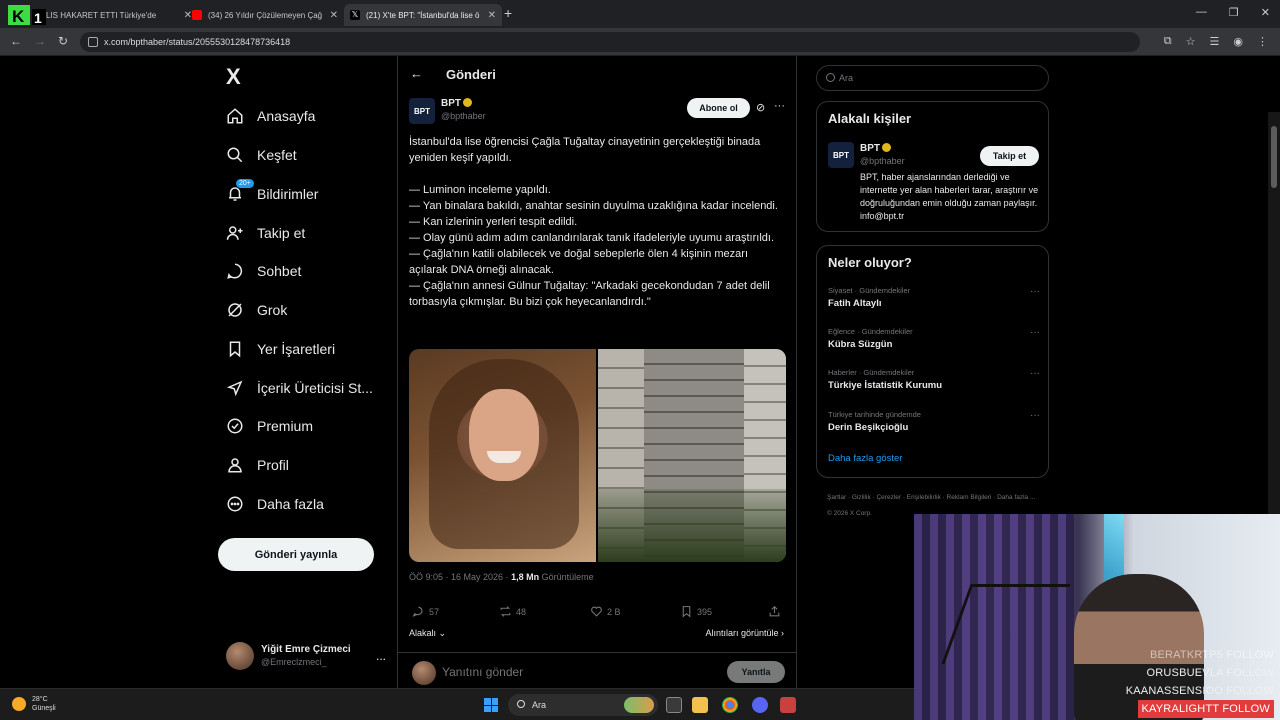 The height and width of the screenshot is (720, 1280). What do you see at coordinates (425, 611) in the screenshot?
I see `reply-action: 57` at bounding box center [425, 611].